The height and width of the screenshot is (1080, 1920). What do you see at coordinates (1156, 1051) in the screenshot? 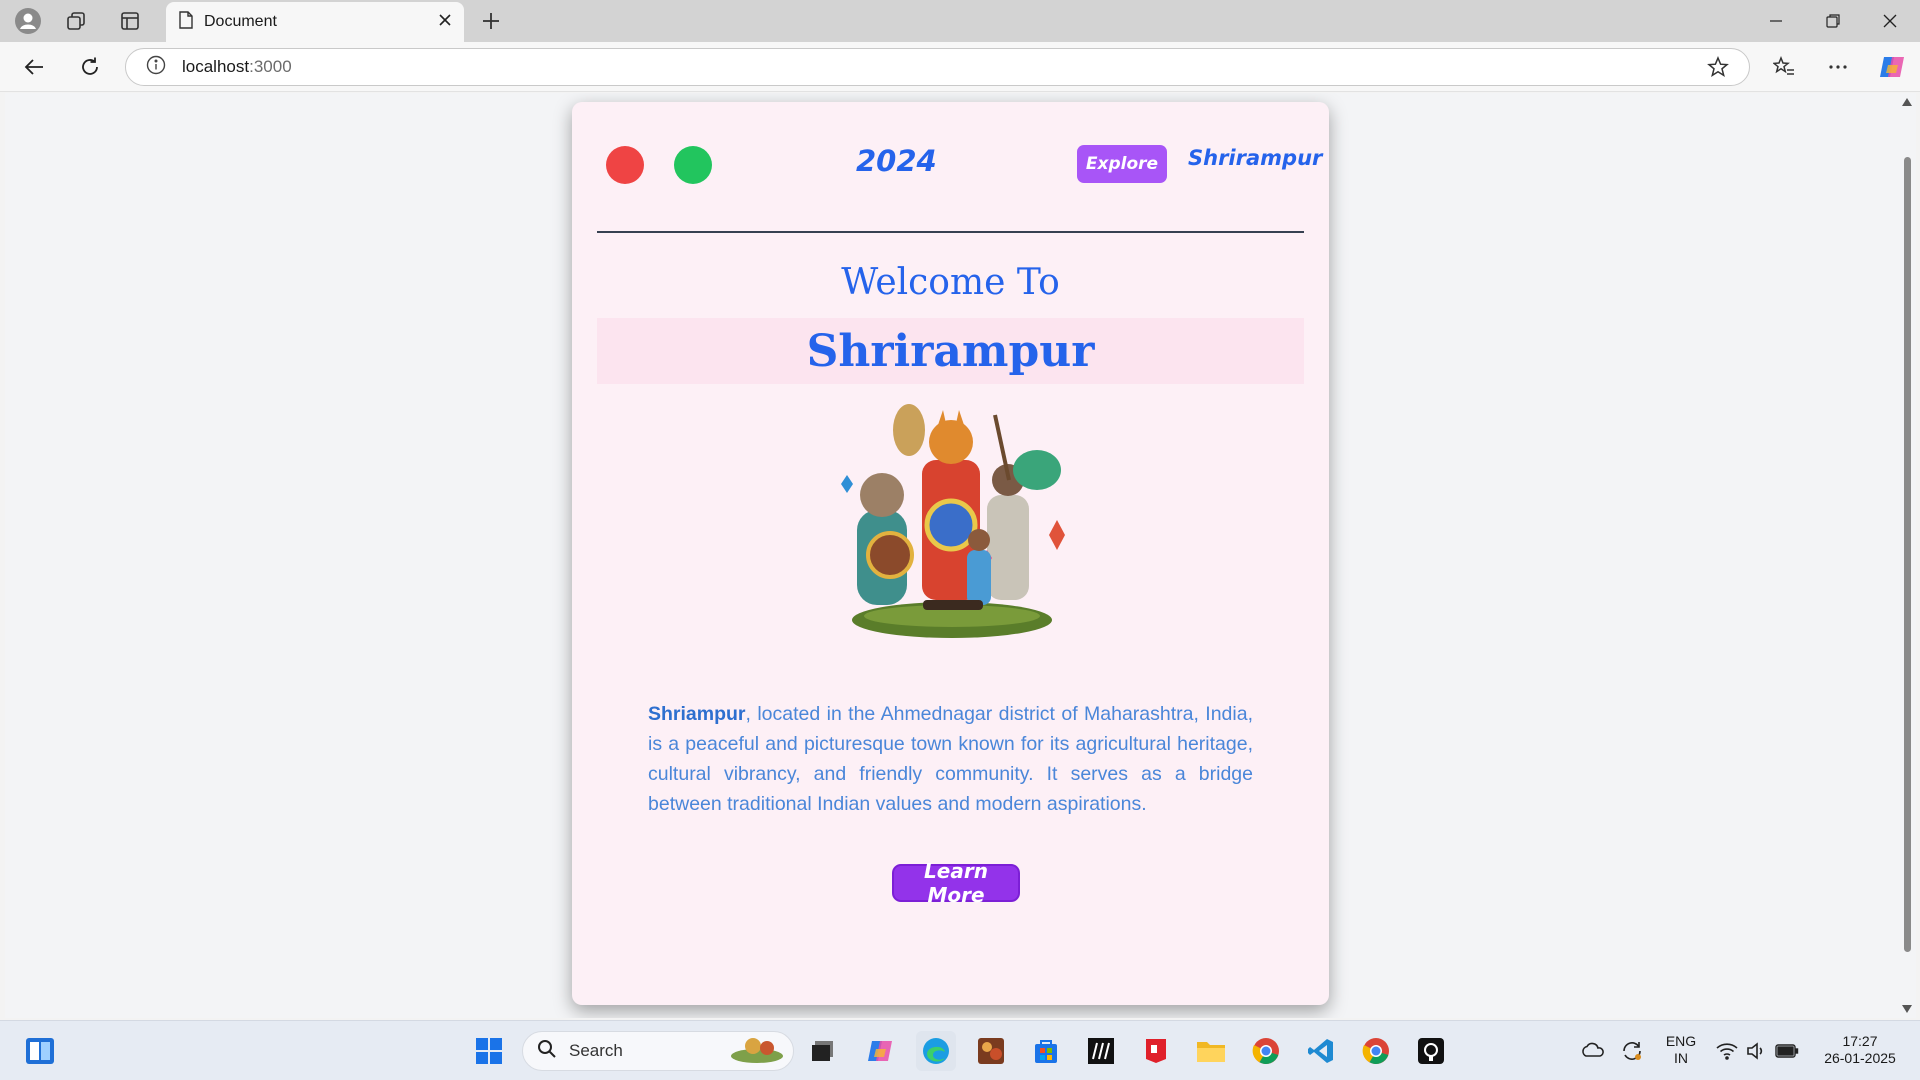
I see `red-app-icon` at bounding box center [1156, 1051].